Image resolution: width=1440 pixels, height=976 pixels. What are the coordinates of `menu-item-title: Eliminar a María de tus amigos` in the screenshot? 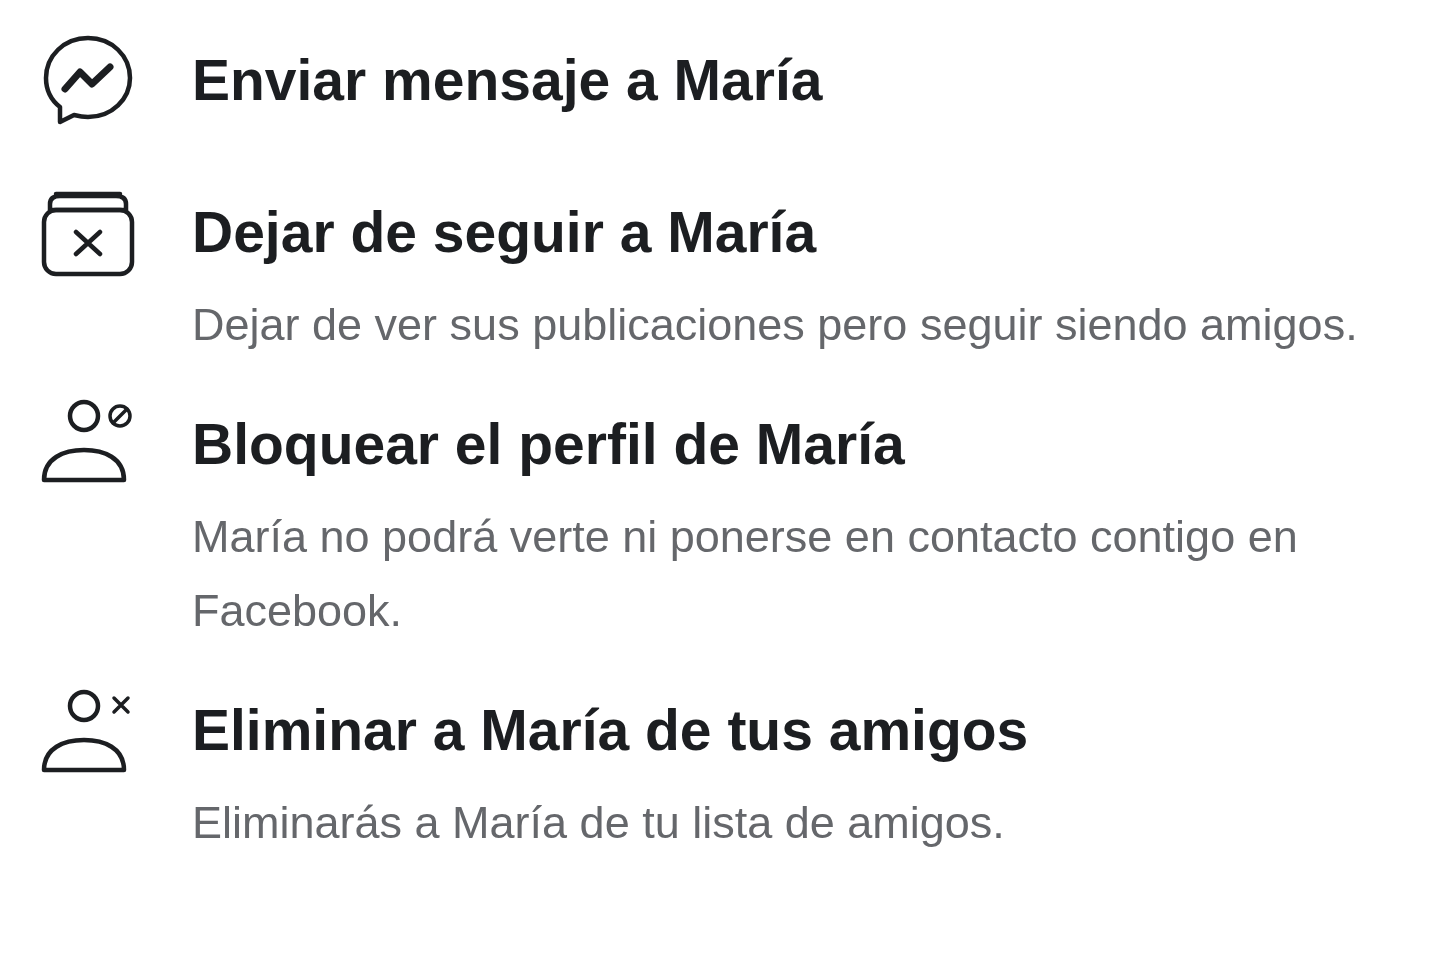 It's located at (809, 730).